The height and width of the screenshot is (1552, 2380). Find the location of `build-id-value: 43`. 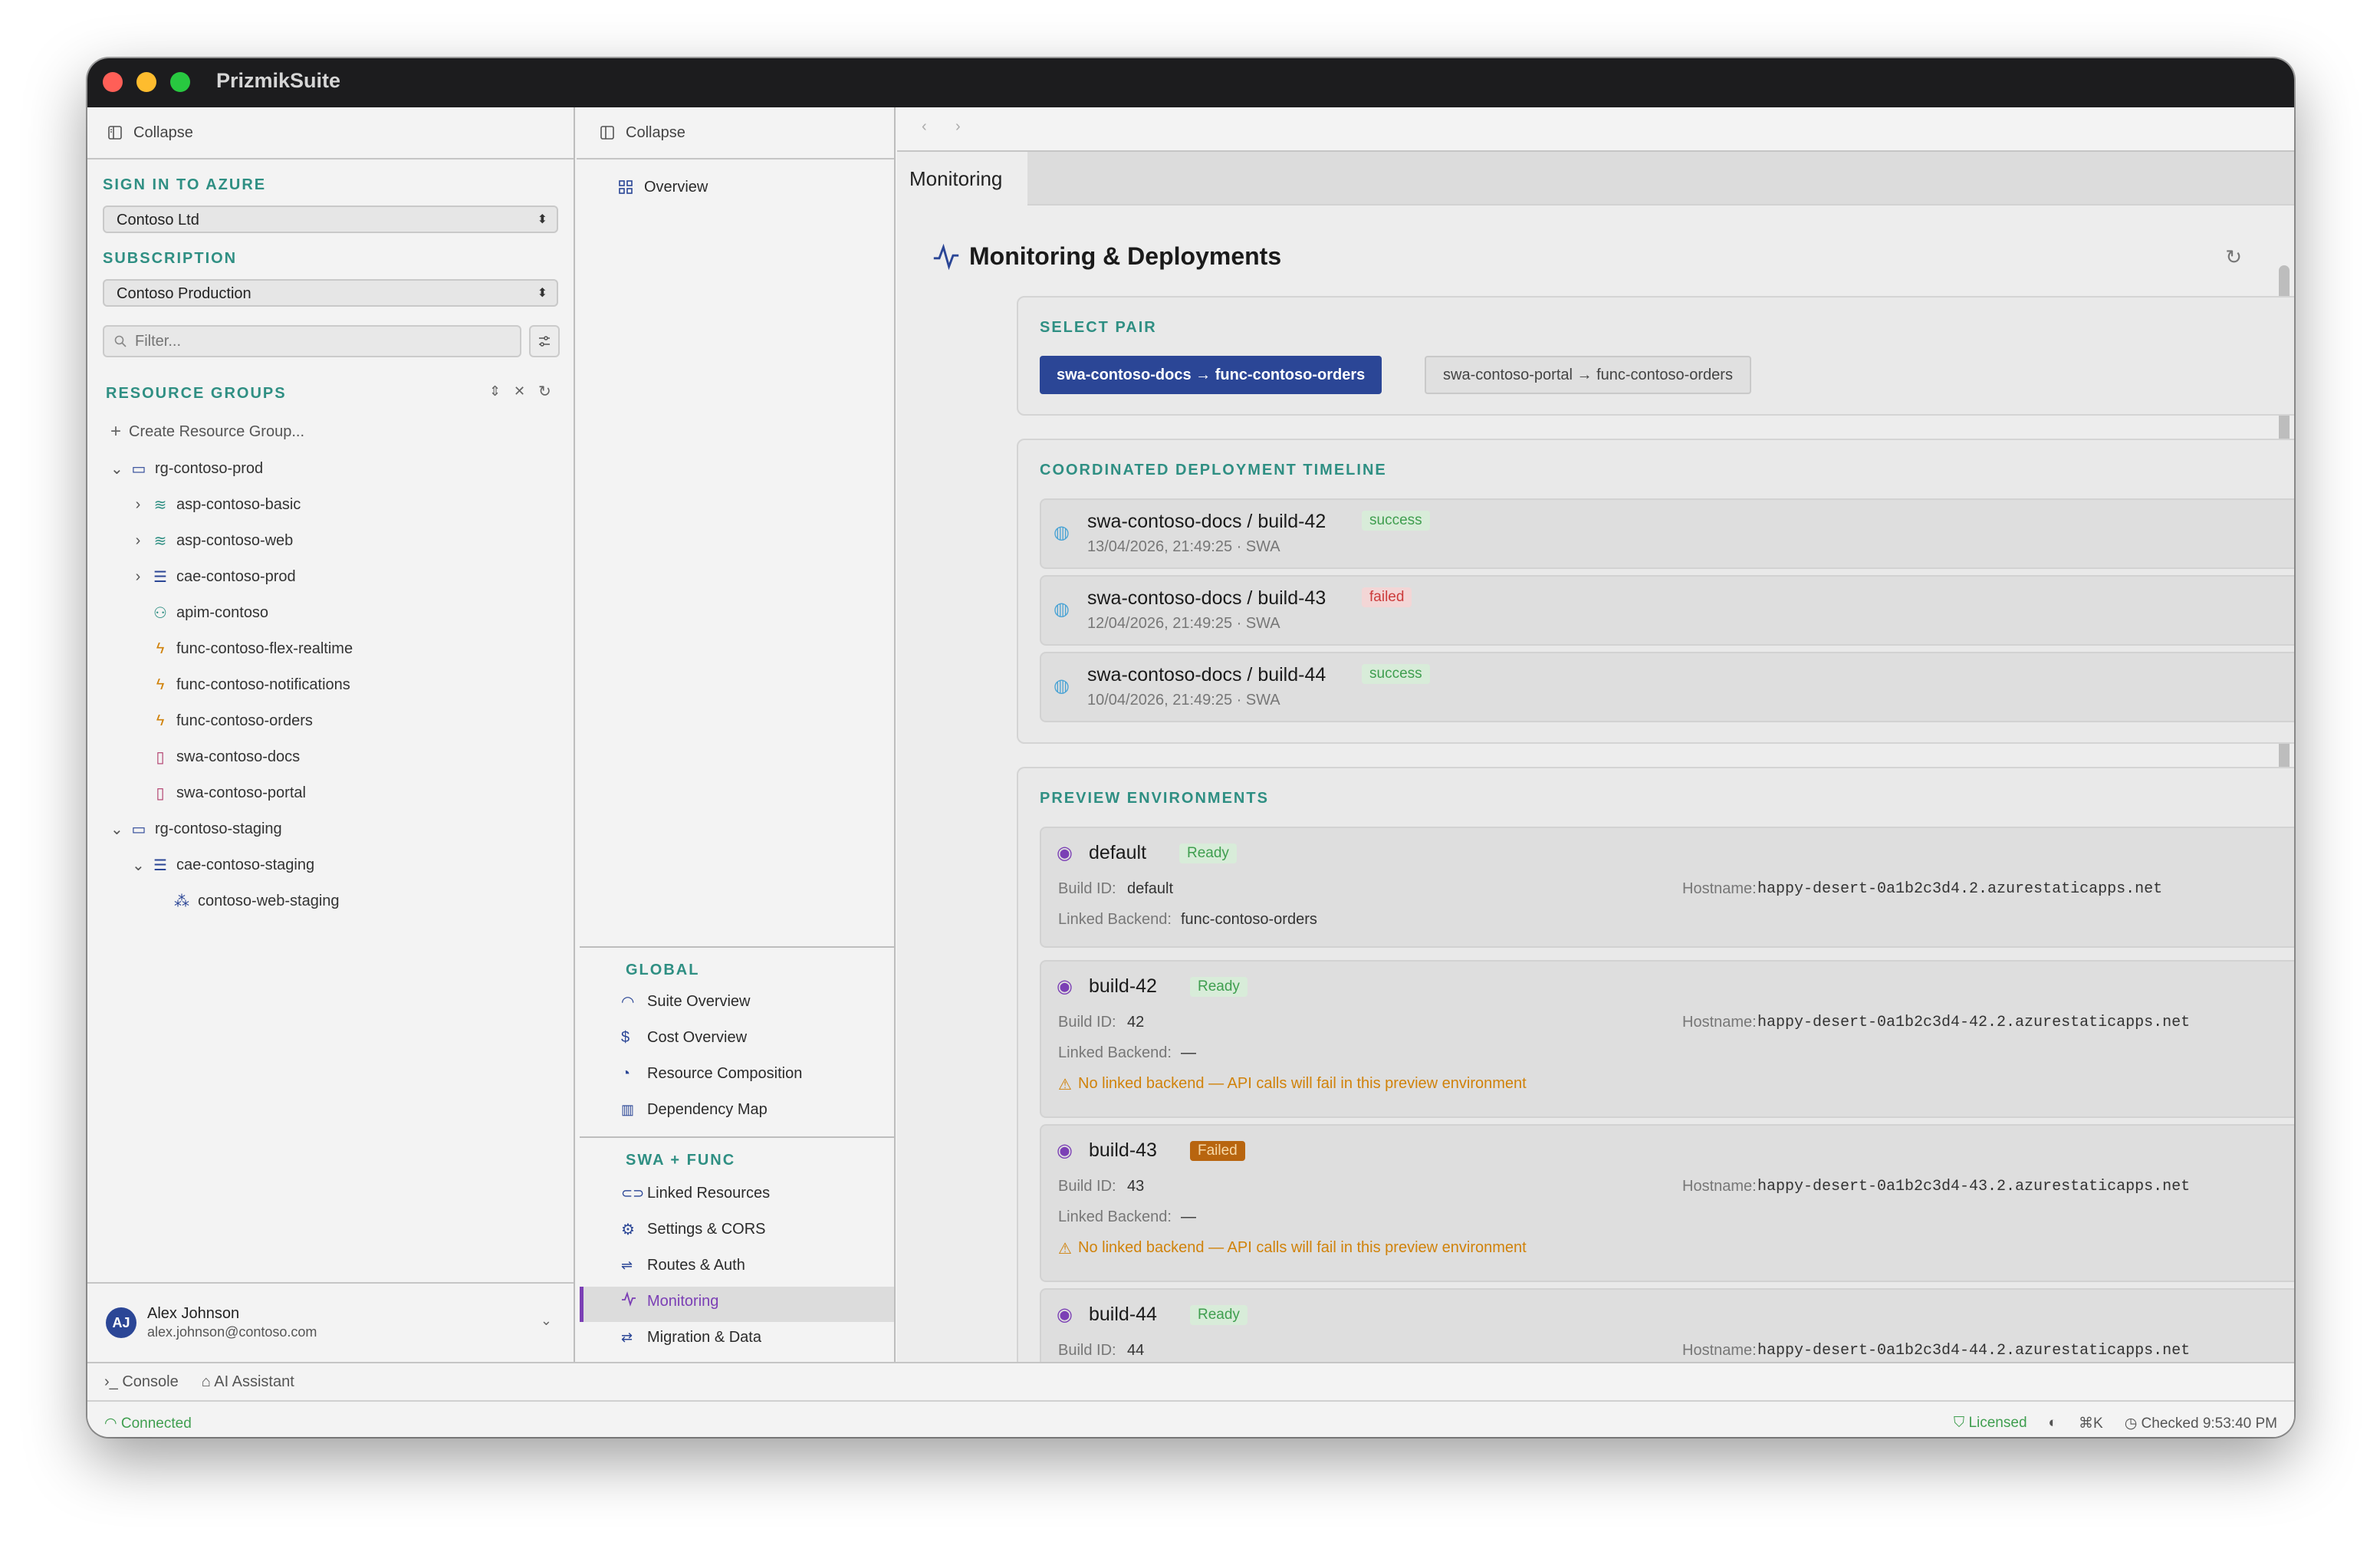

build-id-value: 43 is located at coordinates (1136, 1187).